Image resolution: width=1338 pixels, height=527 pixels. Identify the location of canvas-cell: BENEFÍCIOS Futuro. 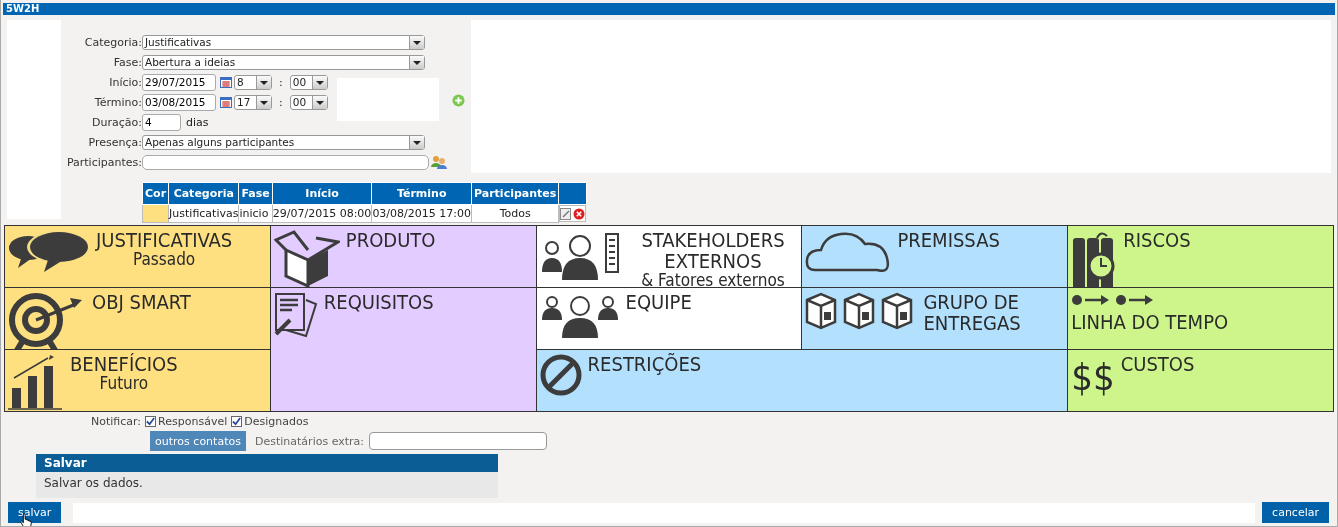
(137, 380).